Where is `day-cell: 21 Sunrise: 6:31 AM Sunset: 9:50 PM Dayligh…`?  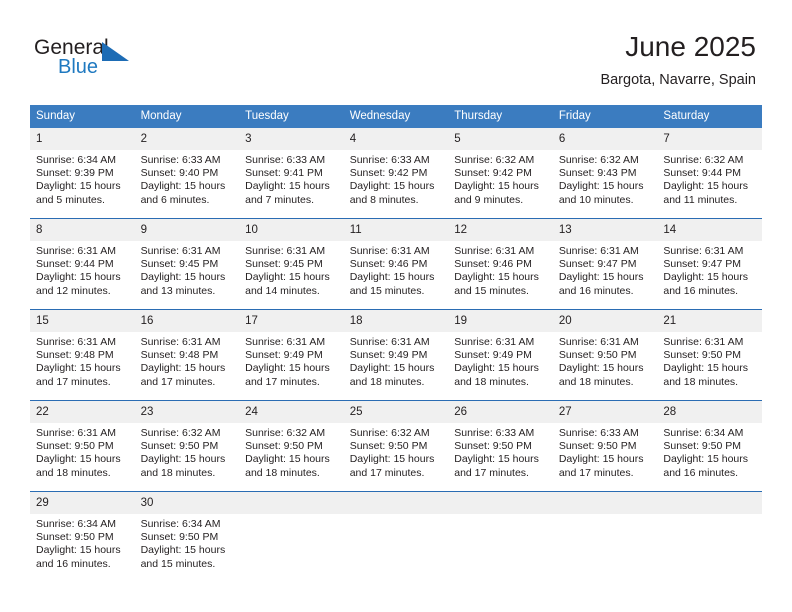
day-cell: 21 Sunrise: 6:31 AM Sunset: 9:50 PM Dayligh… is located at coordinates (709, 355).